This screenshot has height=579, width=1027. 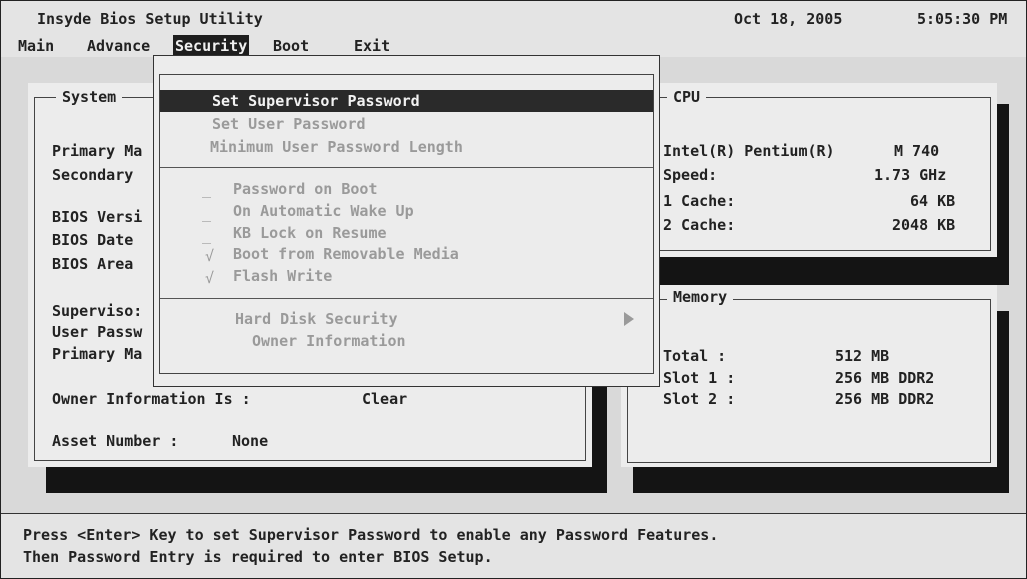 What do you see at coordinates (933, 201) in the screenshot?
I see `cpu-l1-value: 64 KB` at bounding box center [933, 201].